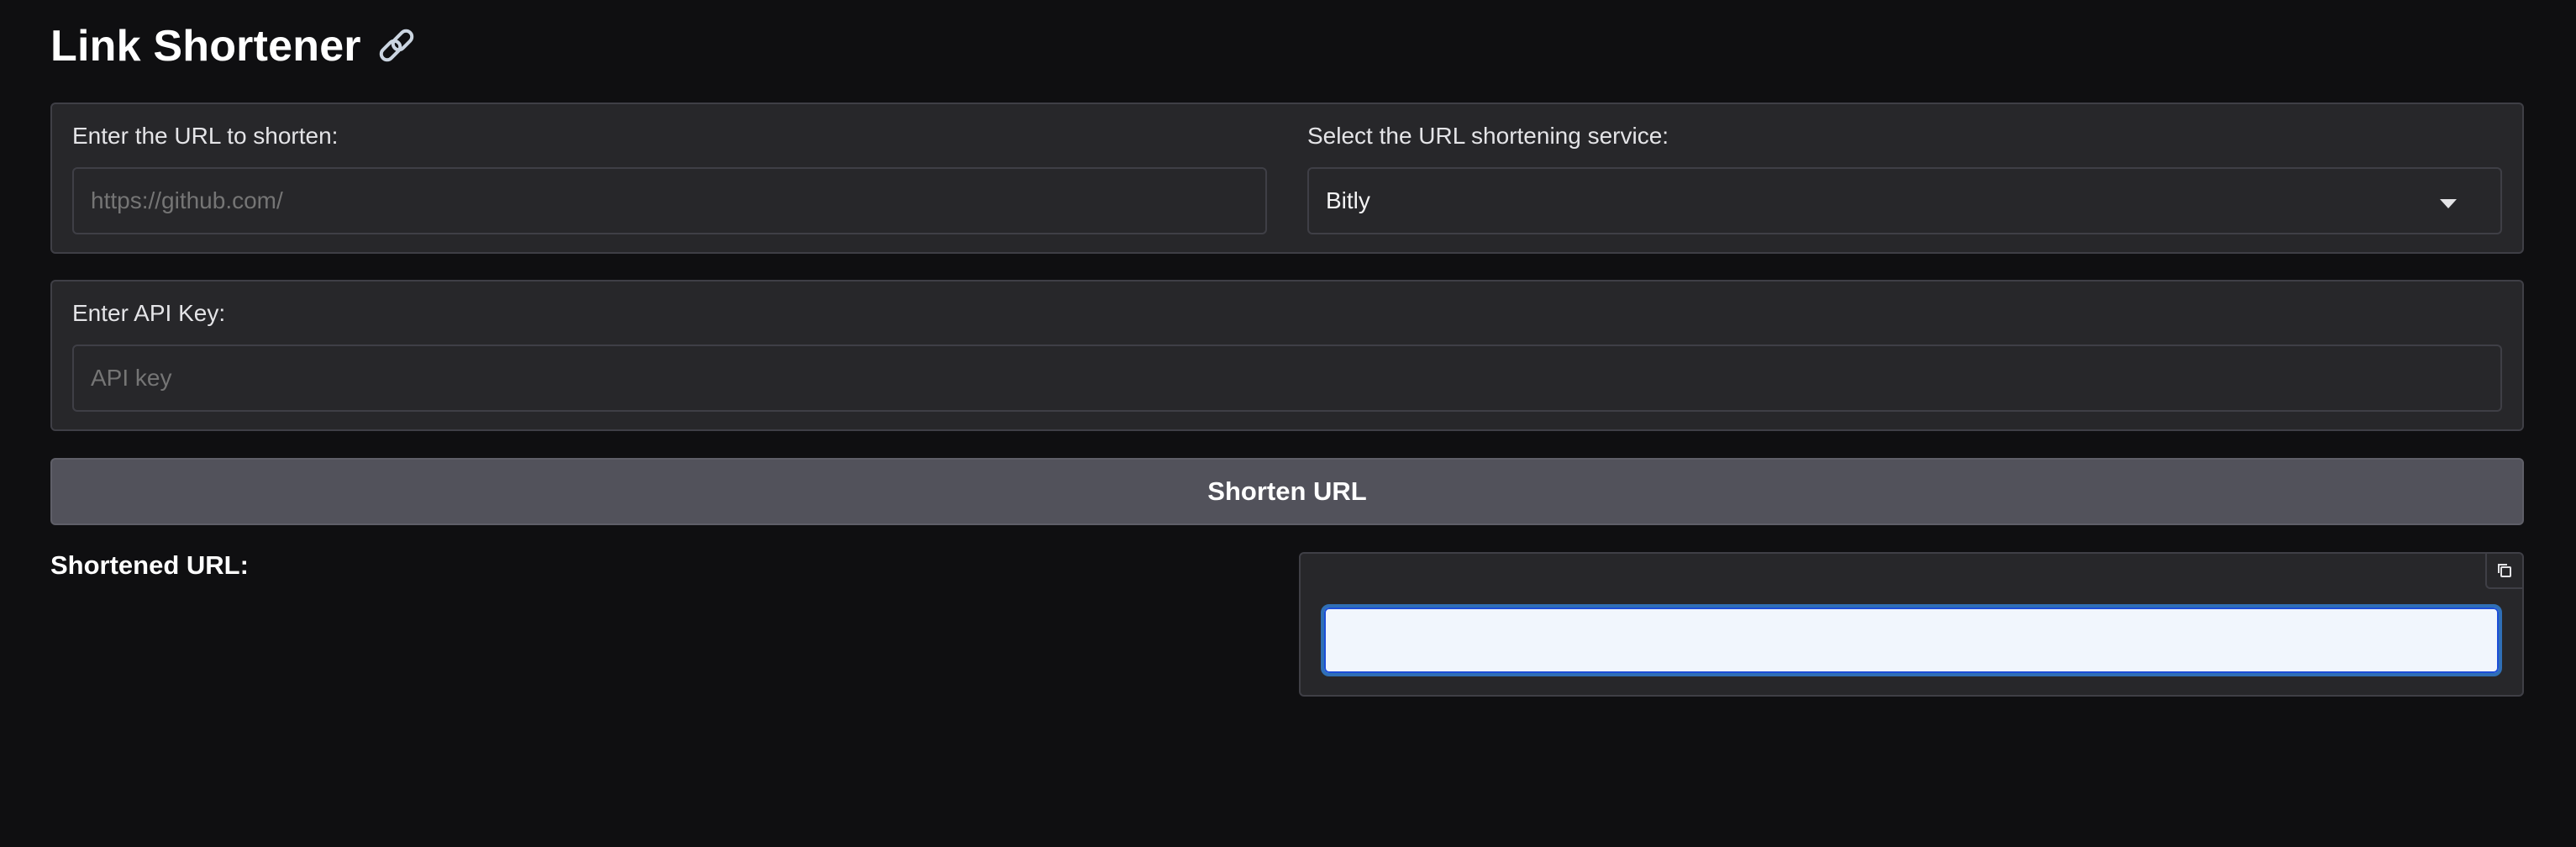 The width and height of the screenshot is (2576, 847). I want to click on shortened-url-label: Shortened URL:, so click(149, 565).